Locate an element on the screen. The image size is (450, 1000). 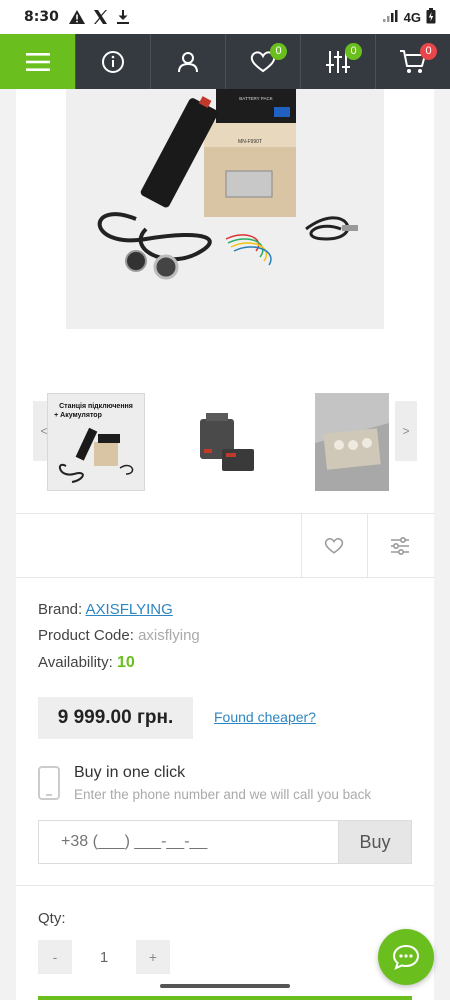
svg-text: Станція підключення is located at coordinates (96, 406).